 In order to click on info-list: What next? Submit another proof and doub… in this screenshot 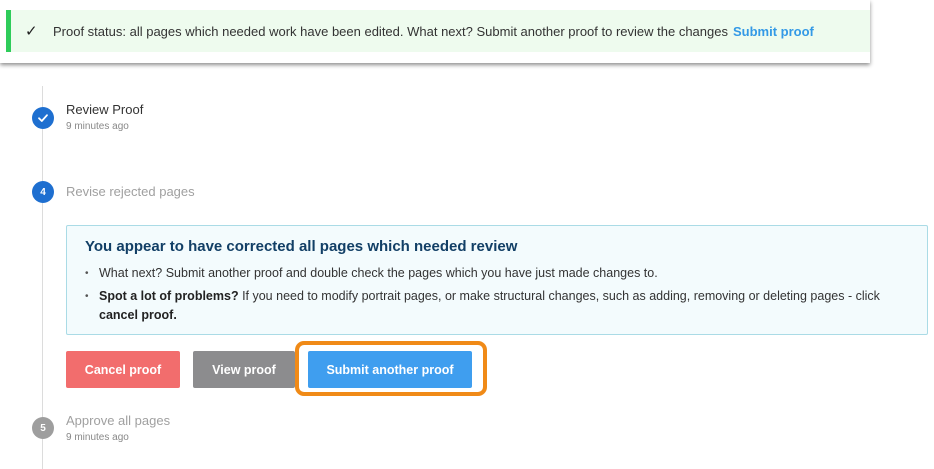, I will do `click(497, 294)`.